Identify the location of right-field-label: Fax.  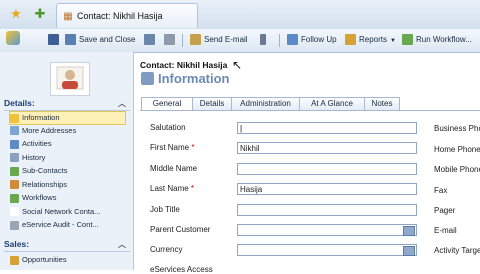
(441, 190).